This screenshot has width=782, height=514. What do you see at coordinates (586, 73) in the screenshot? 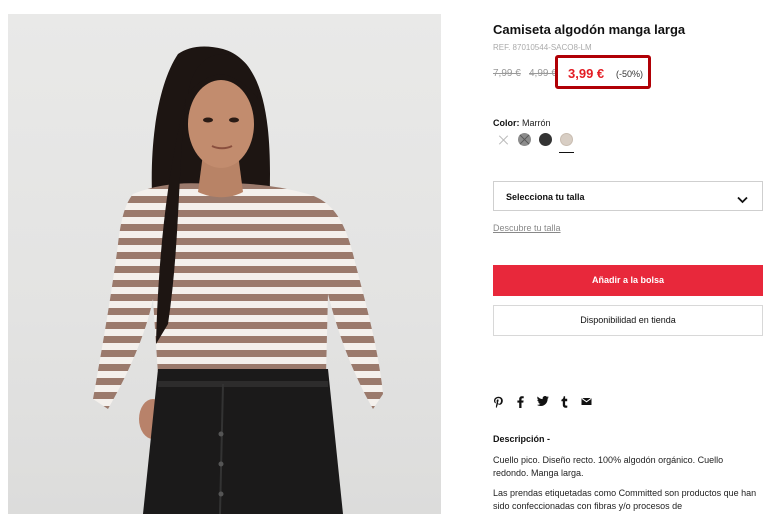
I see `current-price: 3,99 €` at bounding box center [586, 73].